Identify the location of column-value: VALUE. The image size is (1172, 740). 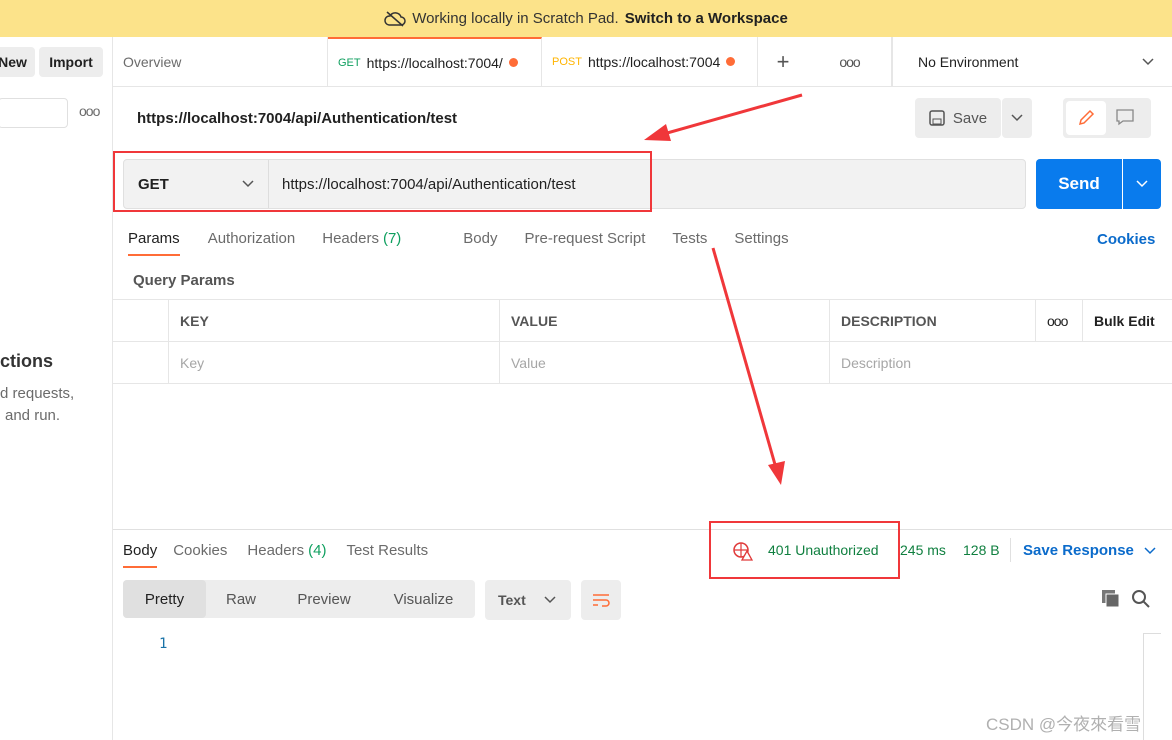
(665, 320).